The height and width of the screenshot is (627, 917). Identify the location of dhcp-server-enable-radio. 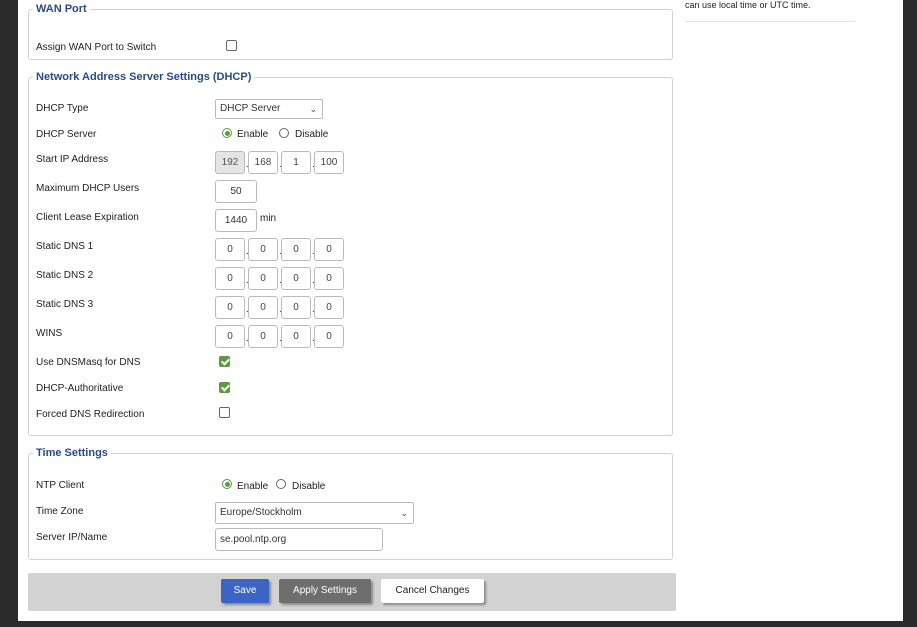
(227, 133).